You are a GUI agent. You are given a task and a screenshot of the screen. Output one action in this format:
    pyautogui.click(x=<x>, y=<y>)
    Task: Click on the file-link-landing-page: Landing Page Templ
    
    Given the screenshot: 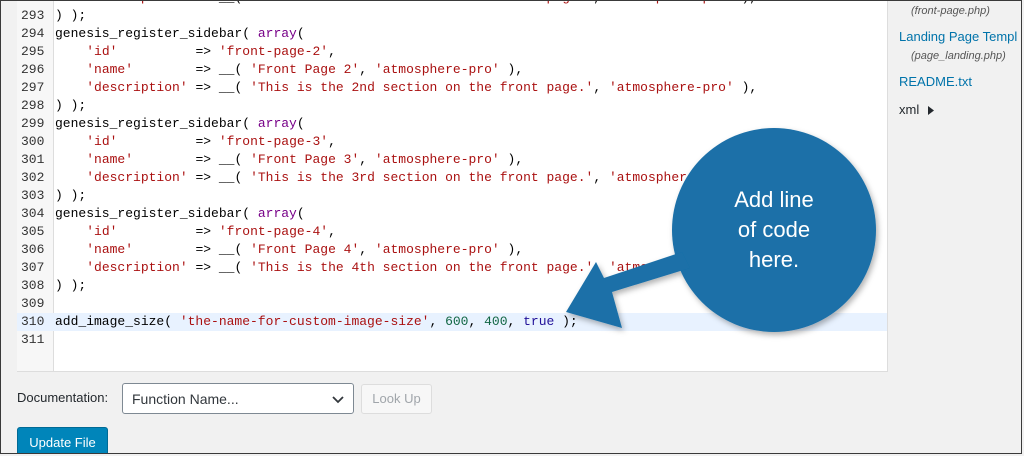 What is the action you would take?
    pyautogui.click(x=958, y=36)
    